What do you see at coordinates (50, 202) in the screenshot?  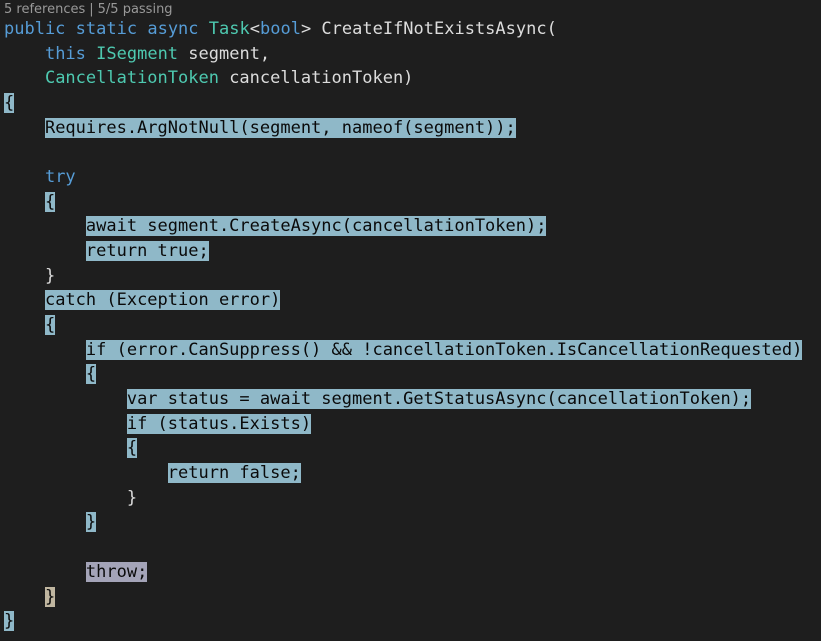 I see `try-open-brace: {` at bounding box center [50, 202].